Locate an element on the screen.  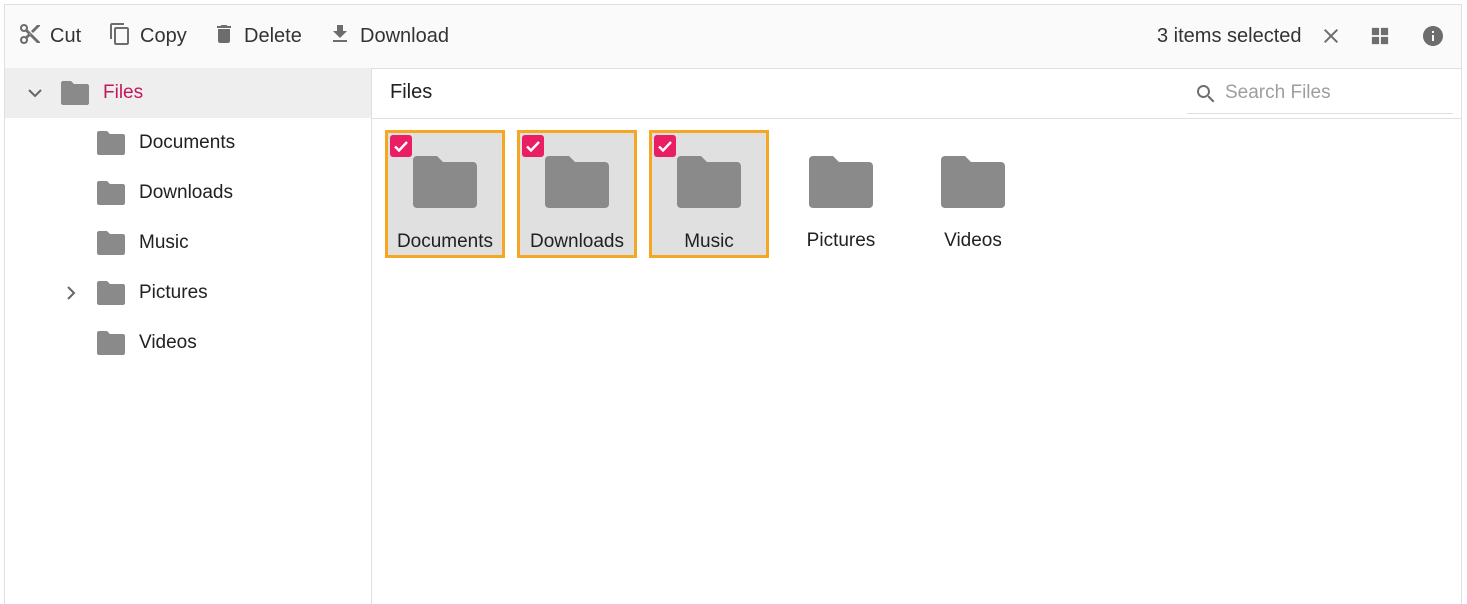
tile-videos: Videos is located at coordinates (973, 194).